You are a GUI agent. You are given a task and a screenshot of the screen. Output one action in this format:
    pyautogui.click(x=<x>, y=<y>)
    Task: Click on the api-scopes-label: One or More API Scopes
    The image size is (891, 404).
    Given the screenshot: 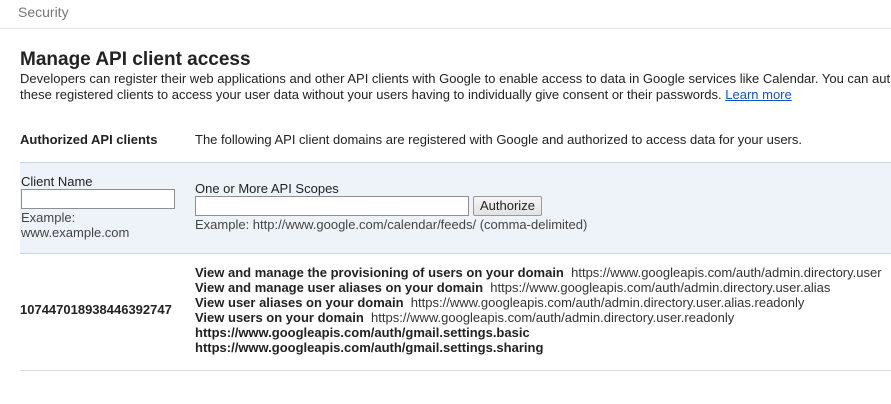 What is the action you would take?
    pyautogui.click(x=267, y=188)
    